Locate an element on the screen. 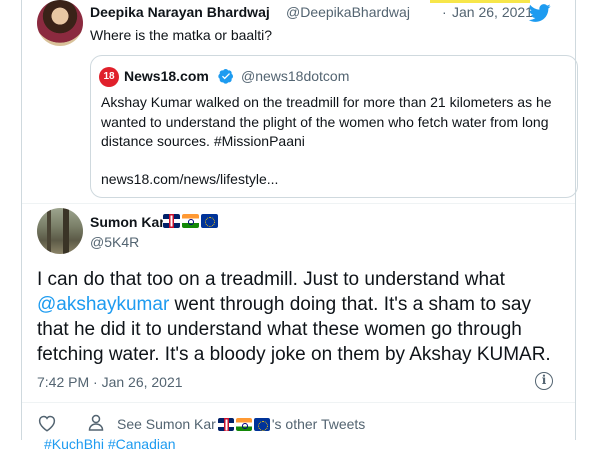  heart-icon is located at coordinates (47, 423).